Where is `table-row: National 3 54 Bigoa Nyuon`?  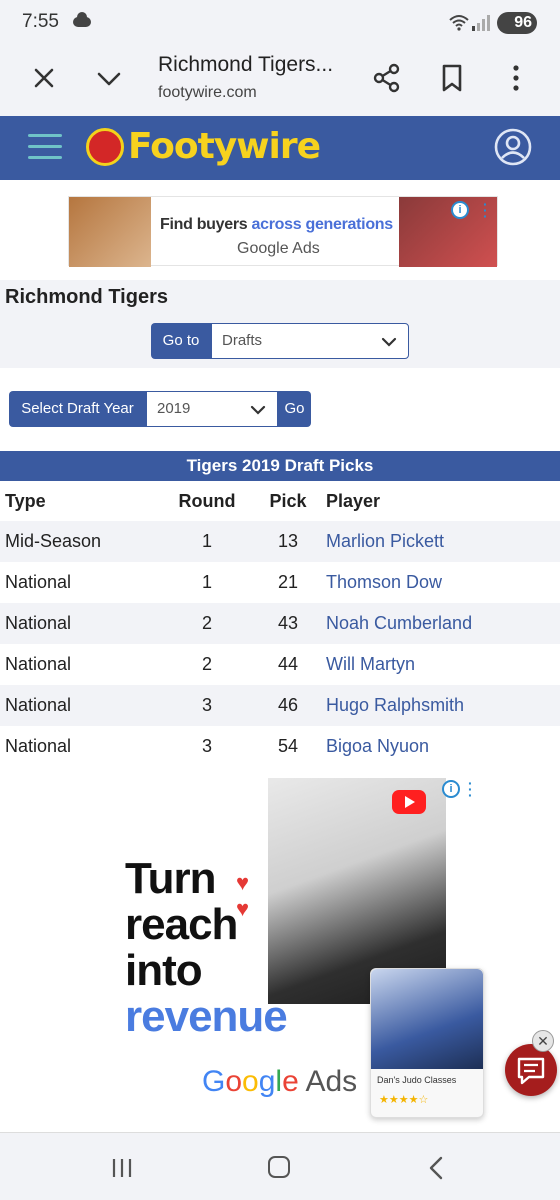
table-row: National 3 54 Bigoa Nyuon is located at coordinates (280, 746).